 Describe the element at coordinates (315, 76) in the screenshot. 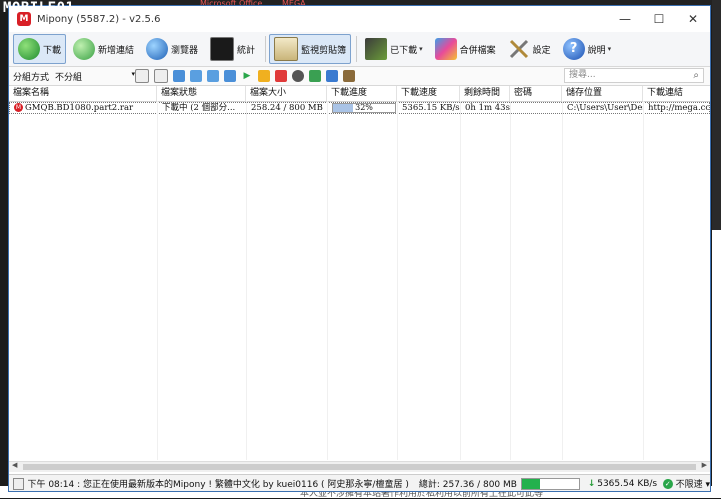

I see `import-icon` at that location.